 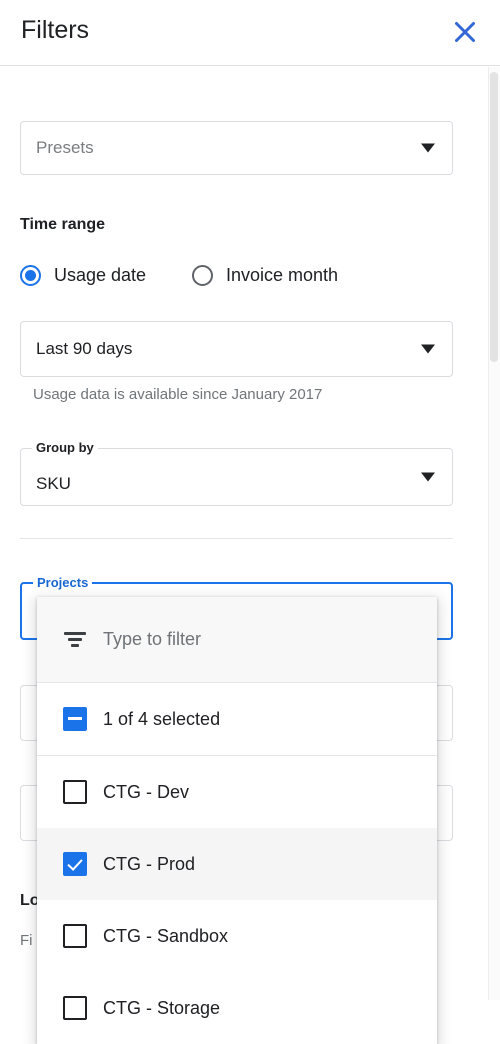 What do you see at coordinates (146, 791) in the screenshot?
I see `dropdown-option-label: CTG - Dev` at bounding box center [146, 791].